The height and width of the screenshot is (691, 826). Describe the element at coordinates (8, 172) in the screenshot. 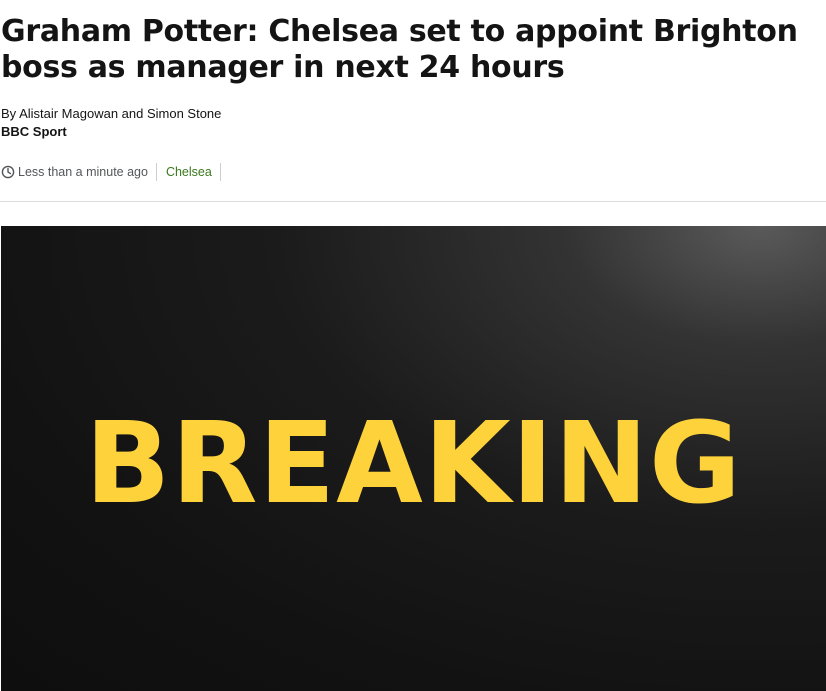

I see `clock-icon` at that location.